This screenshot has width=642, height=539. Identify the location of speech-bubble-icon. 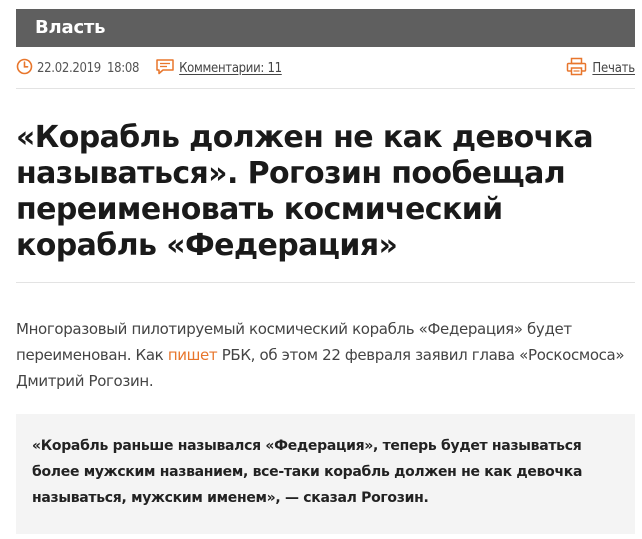
(165, 68).